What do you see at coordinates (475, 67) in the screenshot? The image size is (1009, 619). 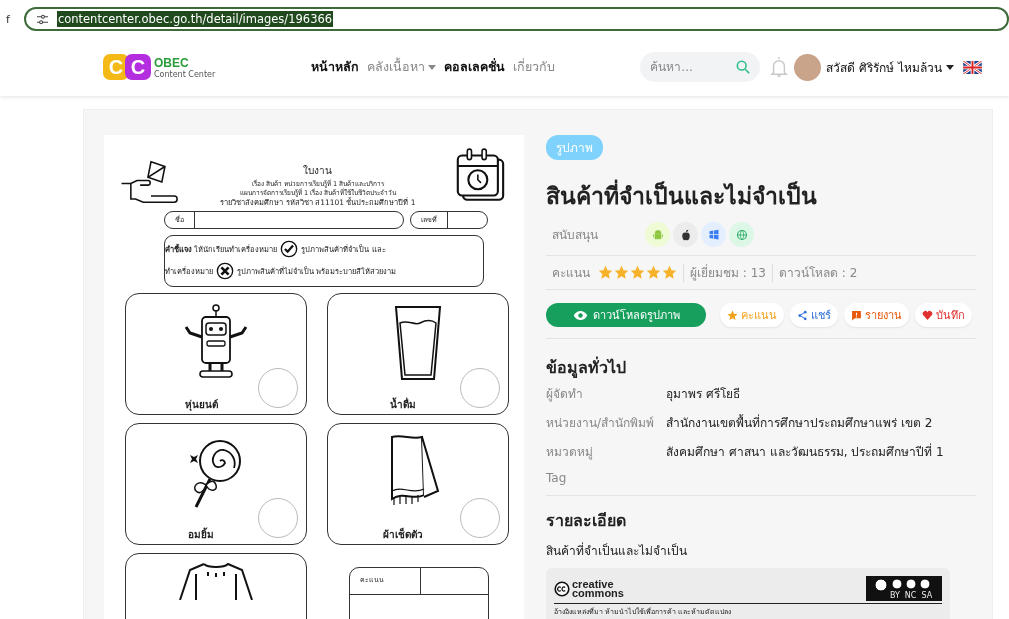 I see `nav-link: คอลเลคชั่น` at bounding box center [475, 67].